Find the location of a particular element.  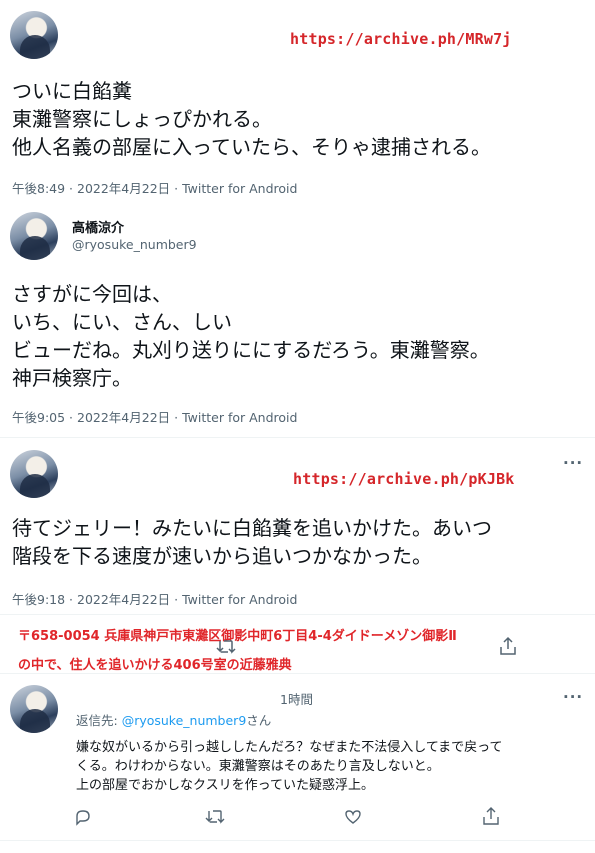

tweet-text-line: 他人名義の部屋に入っていたら、そりゃ逮捕される。 is located at coordinates (251, 147).